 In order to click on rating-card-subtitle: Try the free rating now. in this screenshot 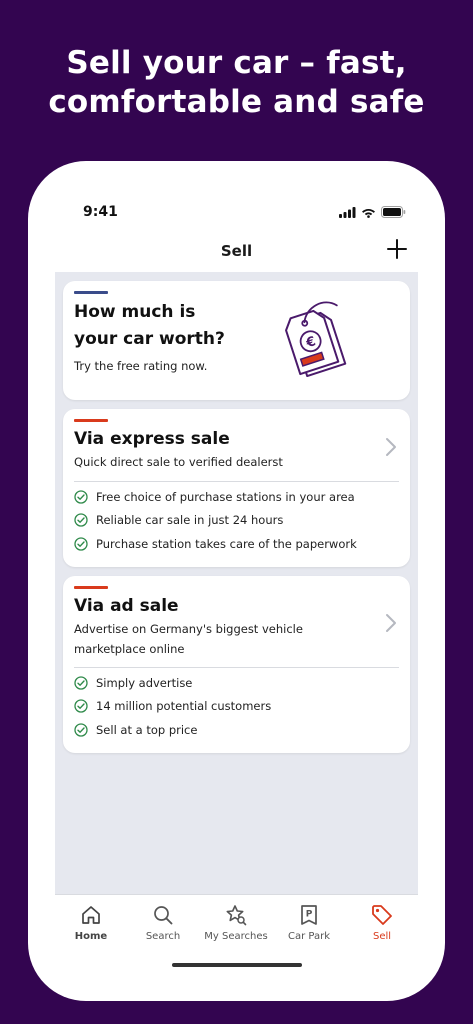, I will do `click(141, 366)`.